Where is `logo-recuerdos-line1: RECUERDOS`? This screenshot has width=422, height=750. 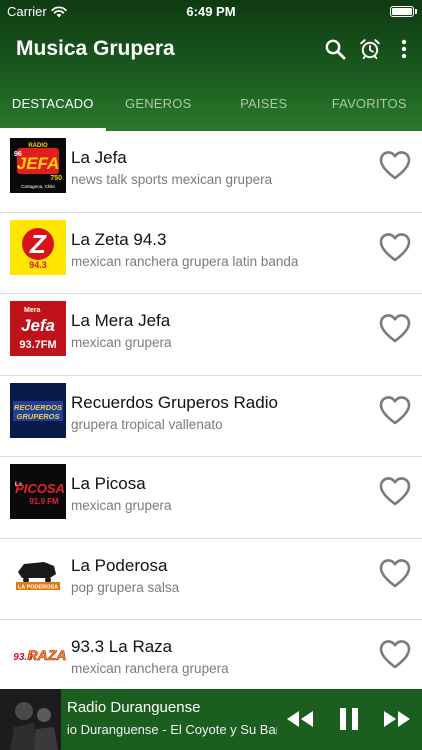
logo-recuerdos-line1: RECUERDOS is located at coordinates (38, 407).